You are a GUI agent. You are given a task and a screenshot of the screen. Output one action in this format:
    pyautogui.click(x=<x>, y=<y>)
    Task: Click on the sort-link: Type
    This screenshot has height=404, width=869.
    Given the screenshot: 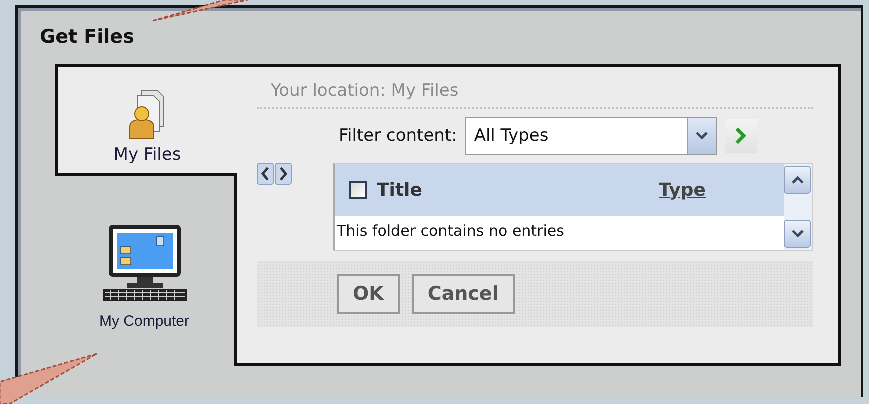 What is the action you would take?
    pyautogui.click(x=682, y=190)
    